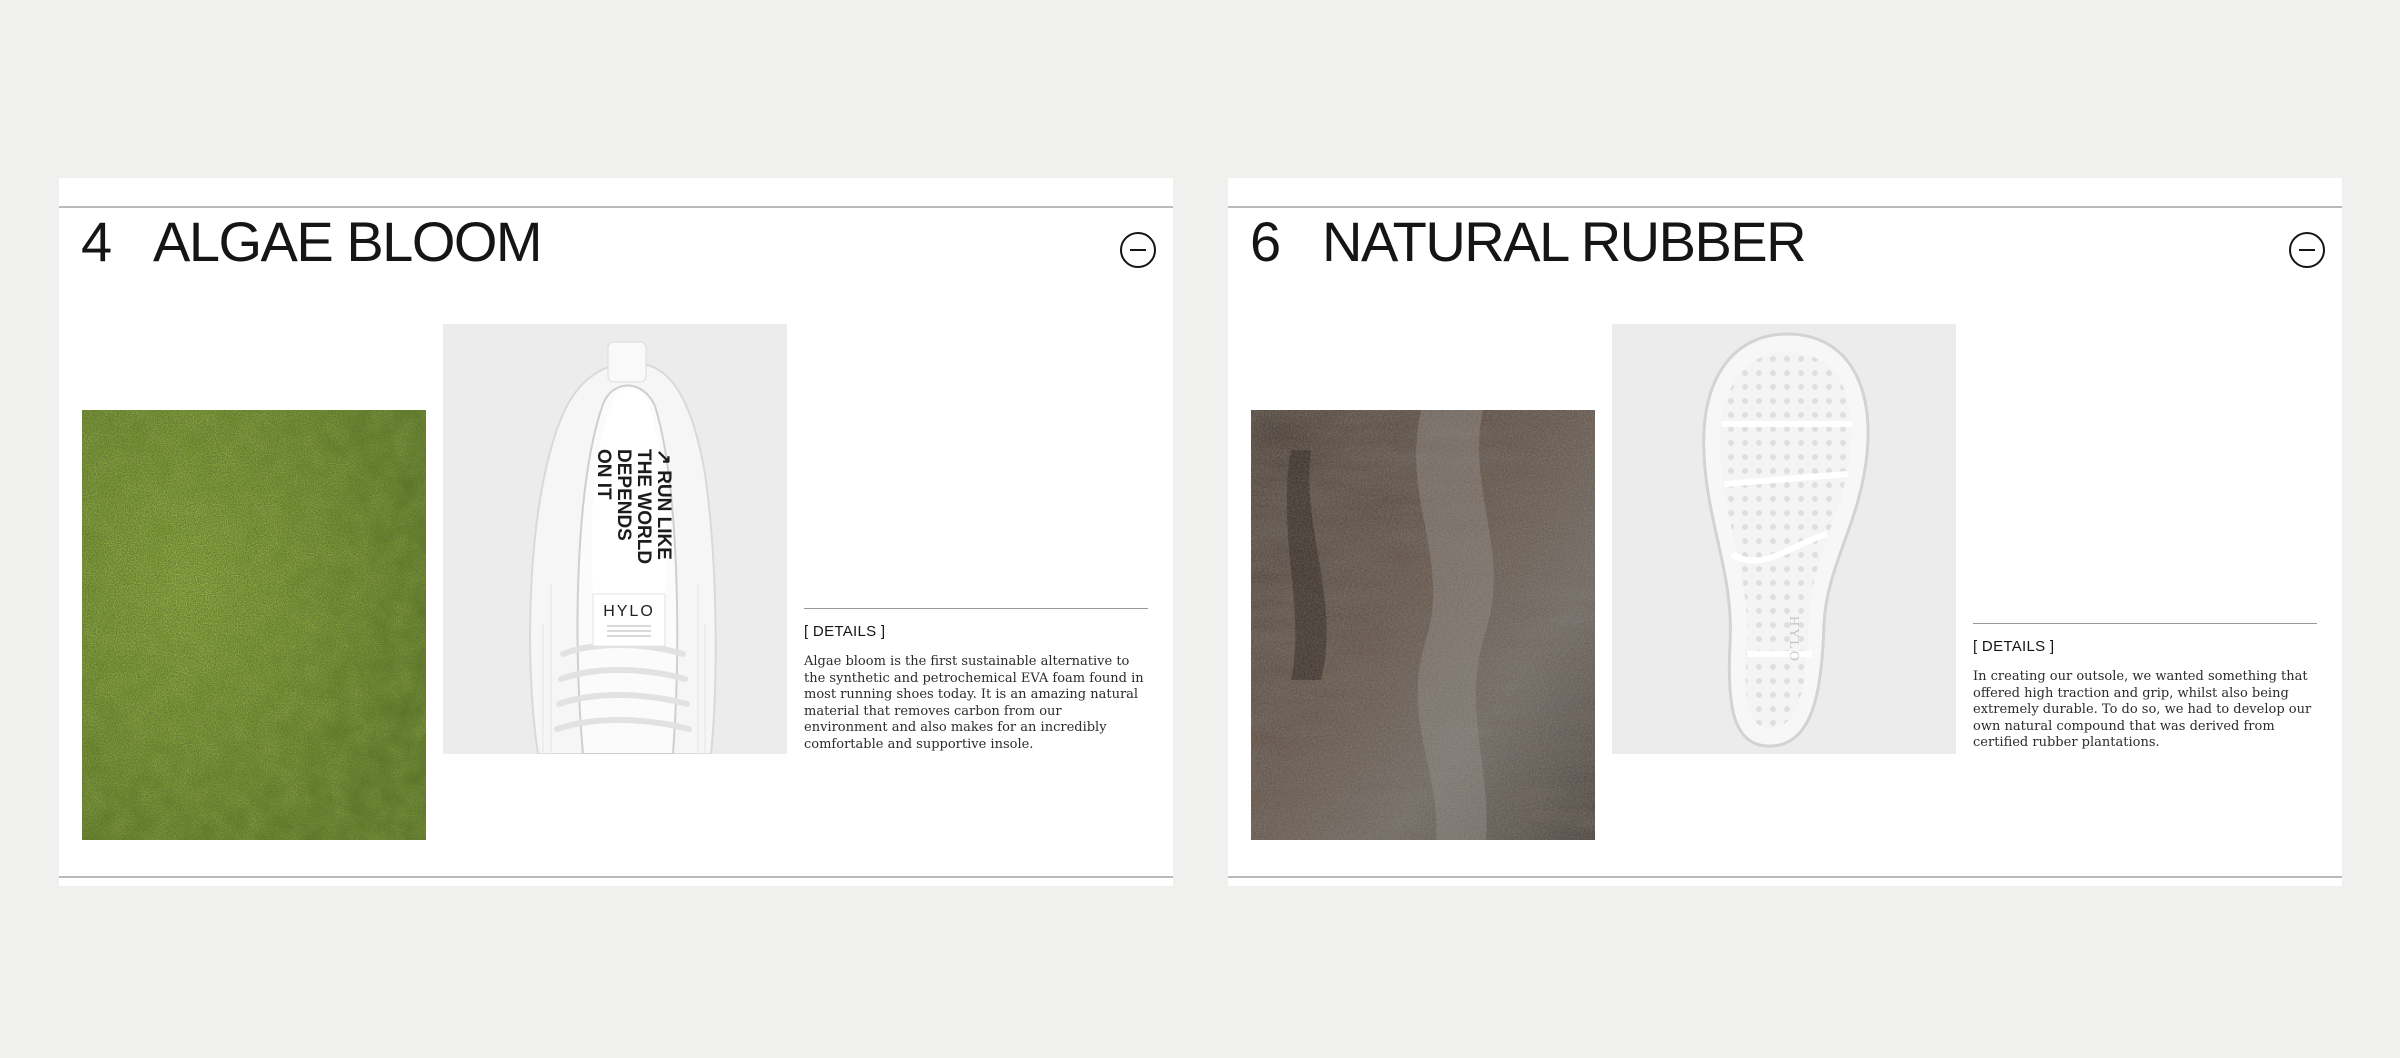 Image resolution: width=2400 pixels, height=1058 pixels. Describe the element at coordinates (643, 506) in the screenshot. I see `insole-line-2: THE WORLD` at that location.